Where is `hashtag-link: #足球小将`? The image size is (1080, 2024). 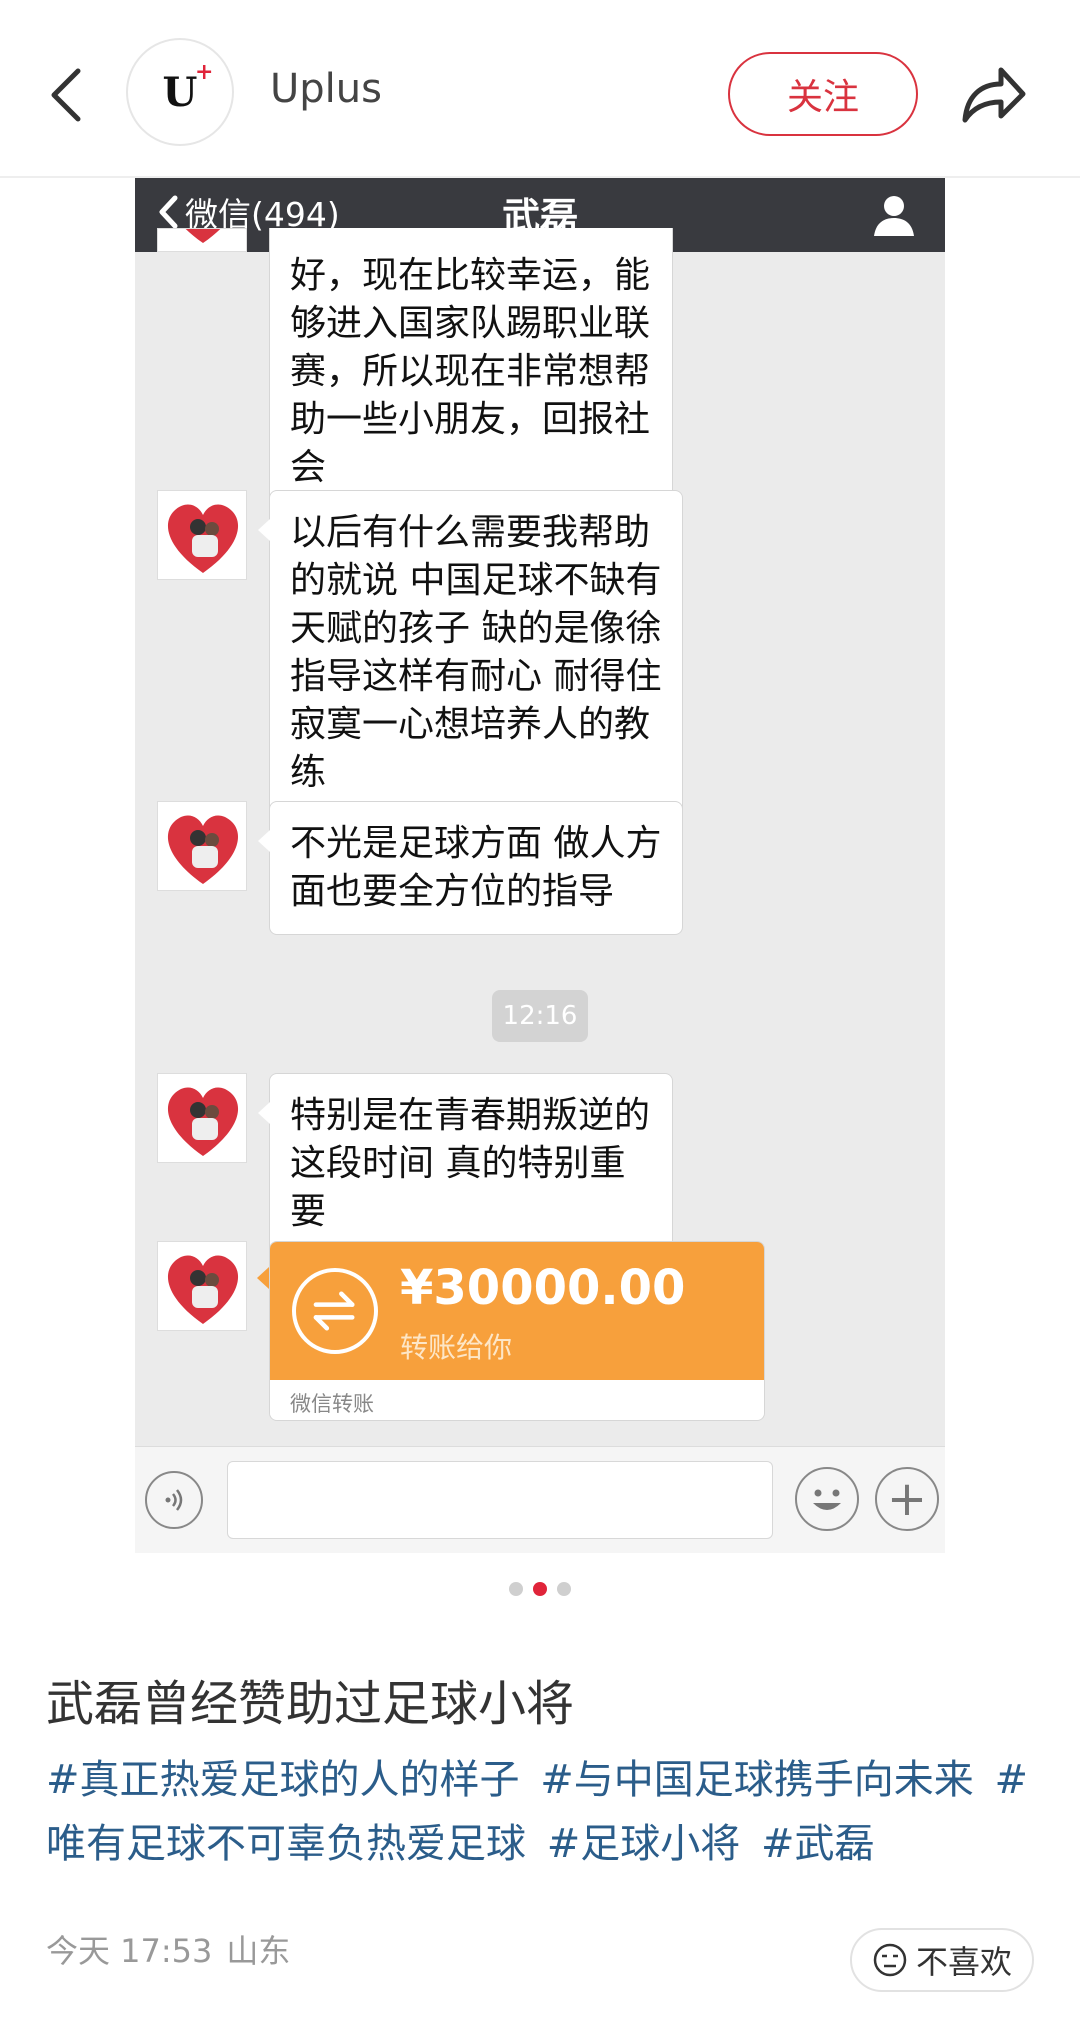
hashtag-link: #足球小将 is located at coordinates (644, 1844).